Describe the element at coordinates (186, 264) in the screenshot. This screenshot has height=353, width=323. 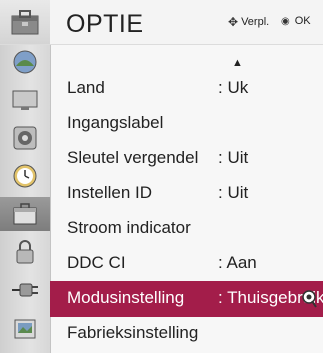
I see `menu-item-ddc-ci: DDC CI : Aan` at that location.